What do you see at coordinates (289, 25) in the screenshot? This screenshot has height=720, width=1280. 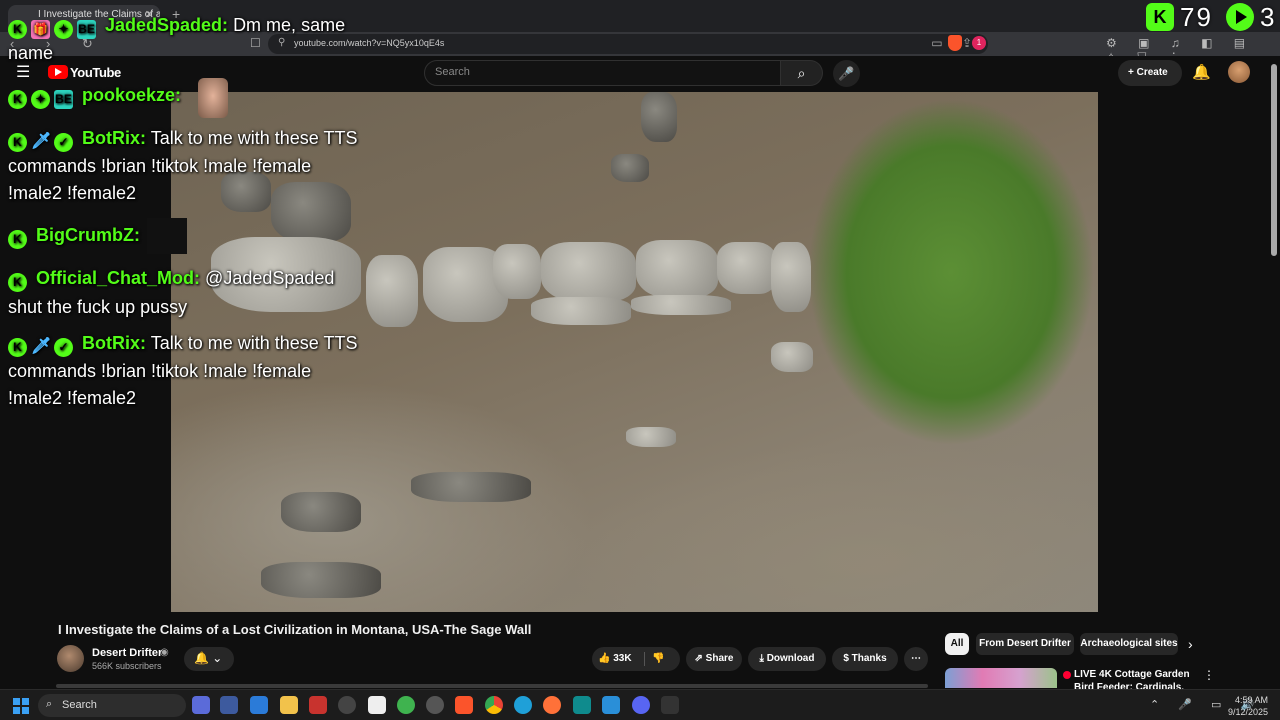 I see `chat-text: Dm me, same` at bounding box center [289, 25].